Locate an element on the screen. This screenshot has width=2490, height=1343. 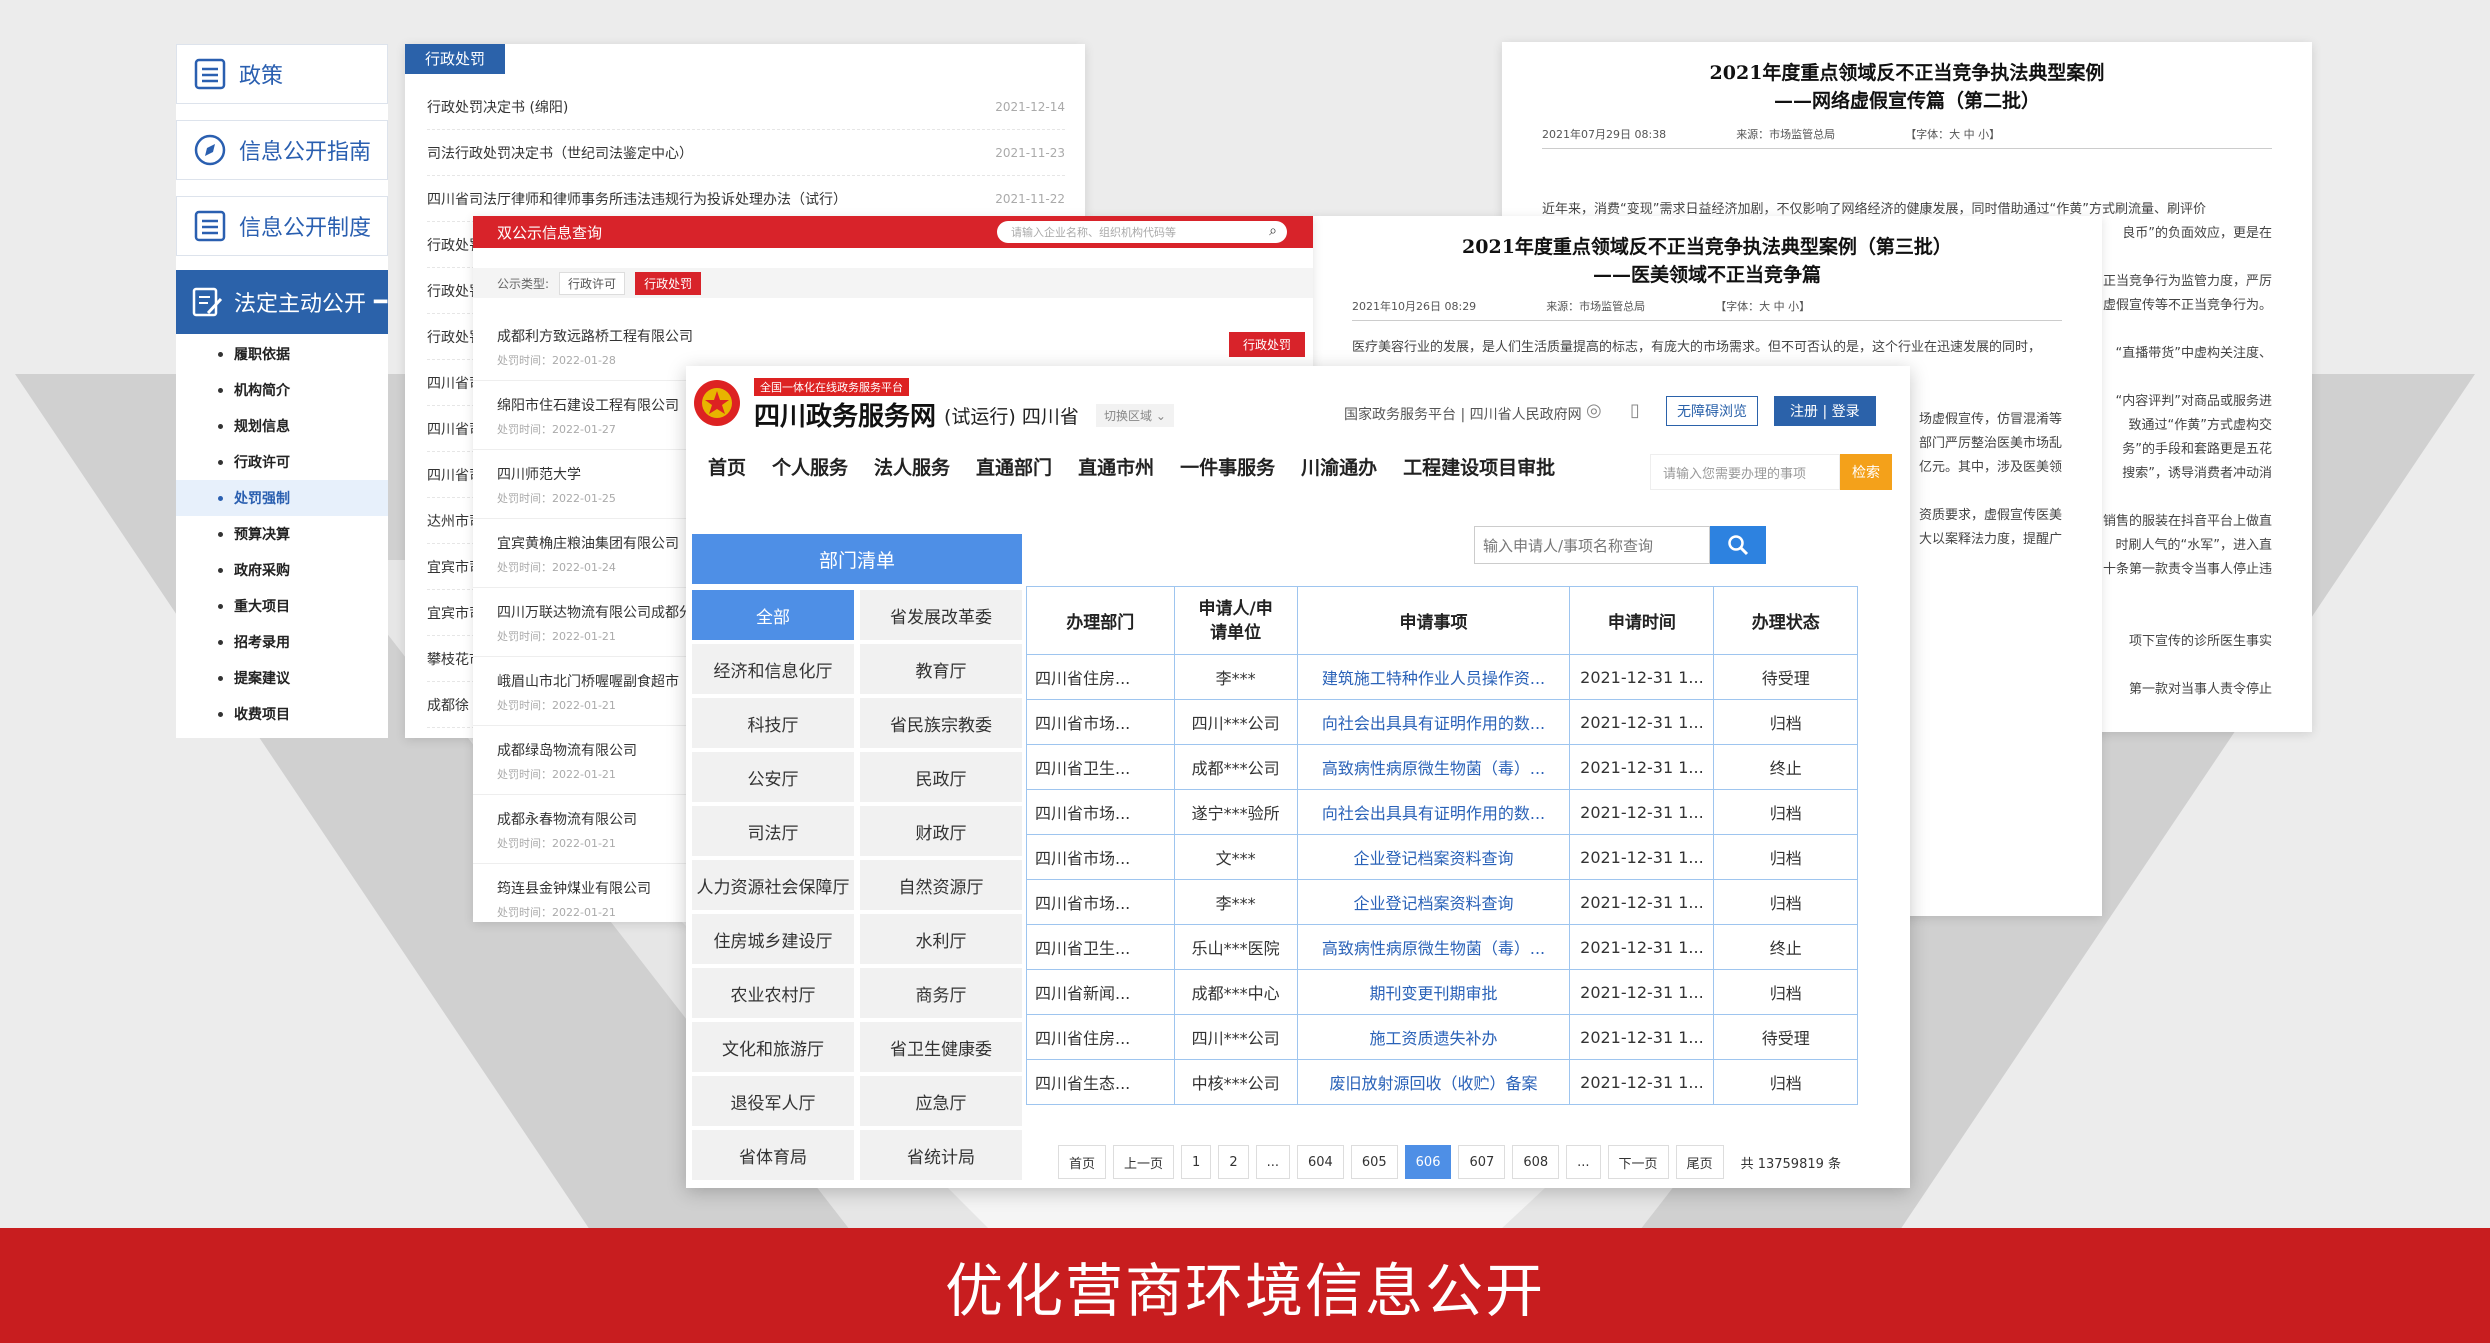
top-links: 国家政务服务平台 | 四川省人民政府网 is located at coordinates (1463, 414).